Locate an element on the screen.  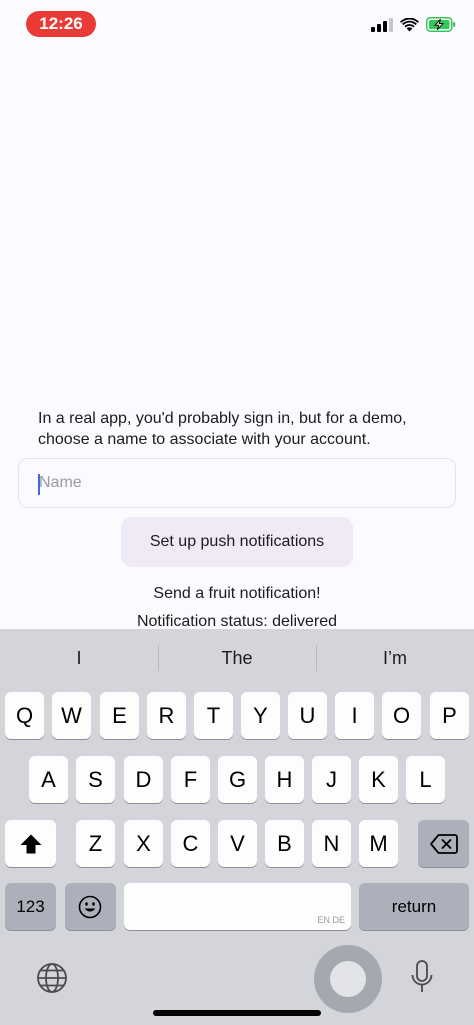
key-p: P is located at coordinates (449, 715).